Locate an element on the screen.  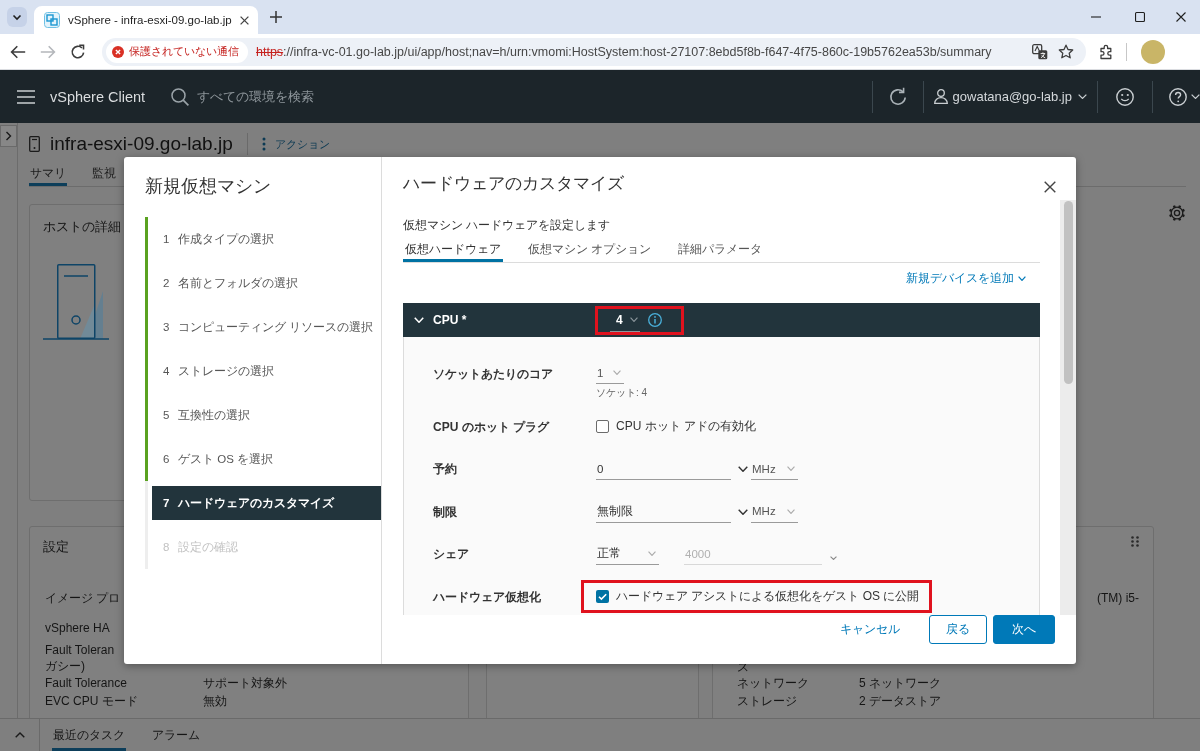
add-device-link: 新規デバイスを追加 is located at coordinates (966, 278).